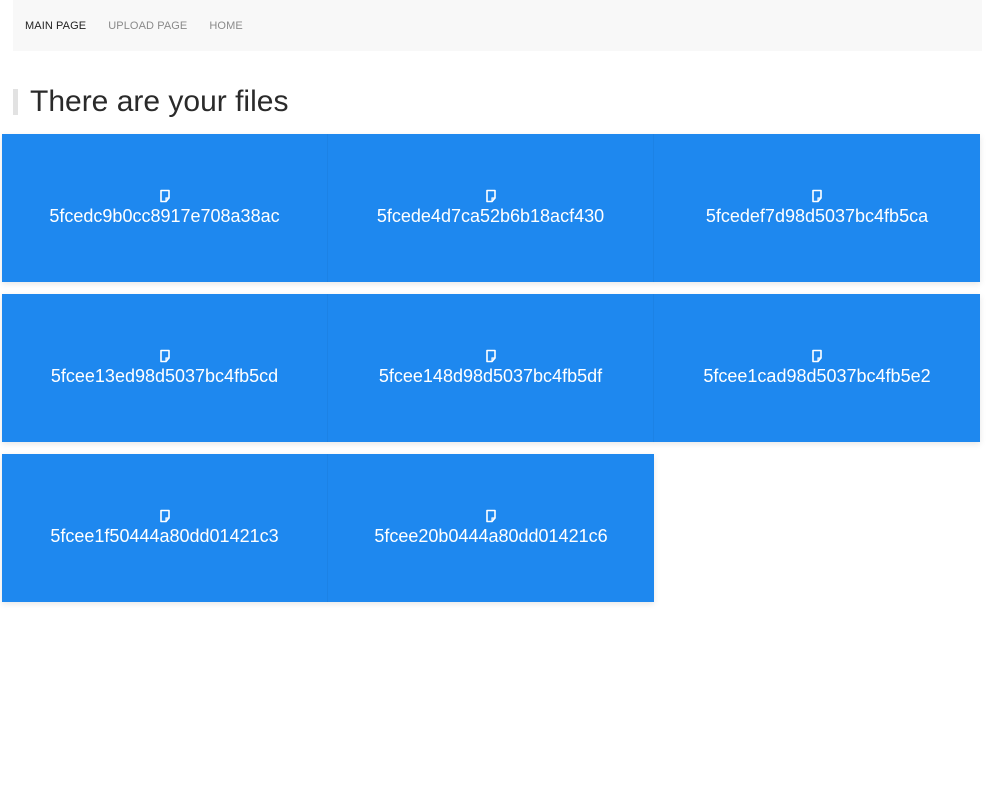 This screenshot has width=1008, height=792. I want to click on top-navbar: MAIN PAGE UPLOAD PAGE HOME, so click(497, 25).